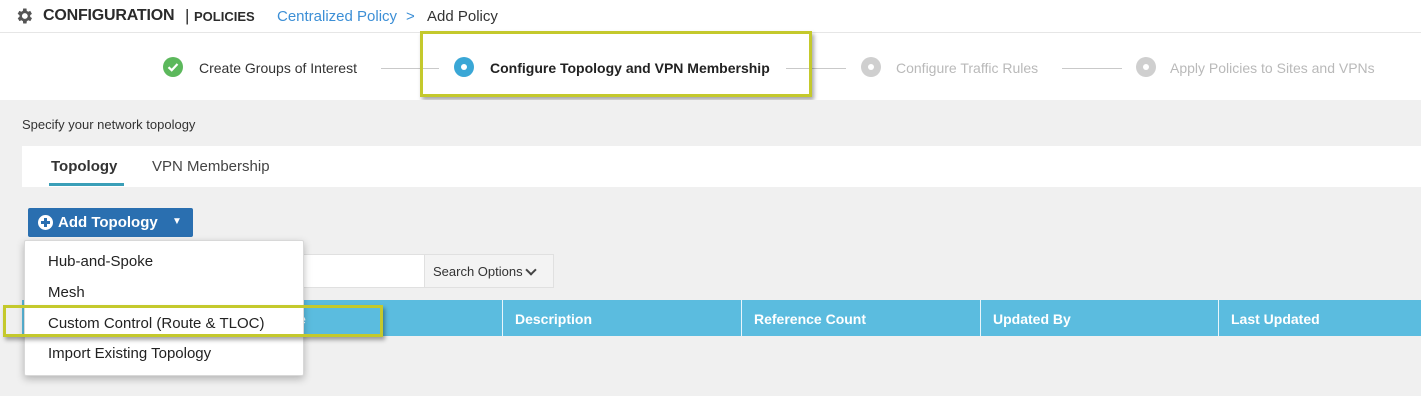  What do you see at coordinates (531, 270) in the screenshot?
I see `chevron-down-icon` at bounding box center [531, 270].